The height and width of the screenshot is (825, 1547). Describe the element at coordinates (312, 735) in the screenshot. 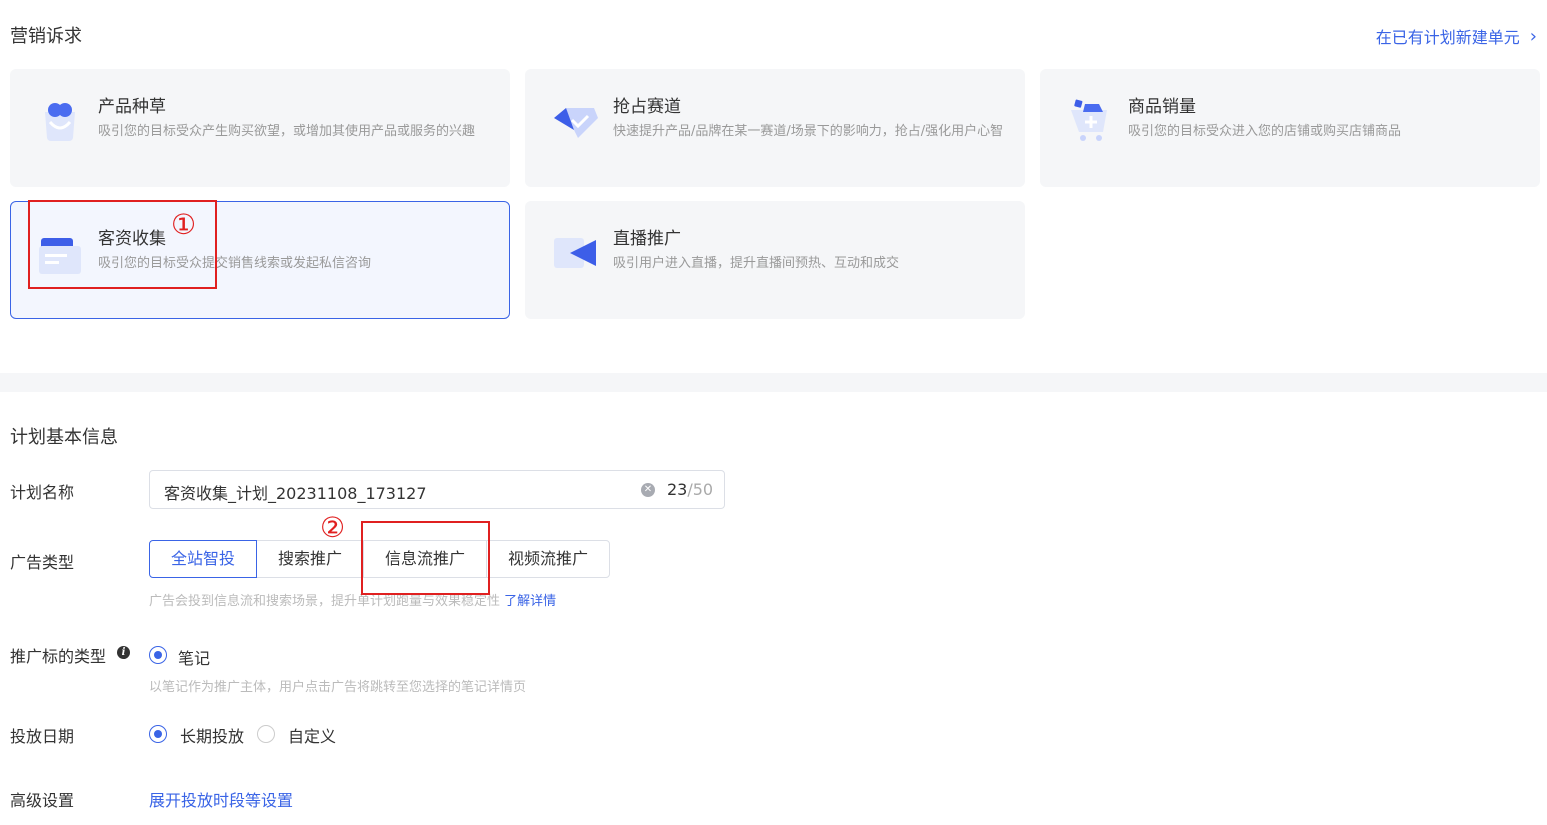

I see `date-custom-label: 自定义` at that location.